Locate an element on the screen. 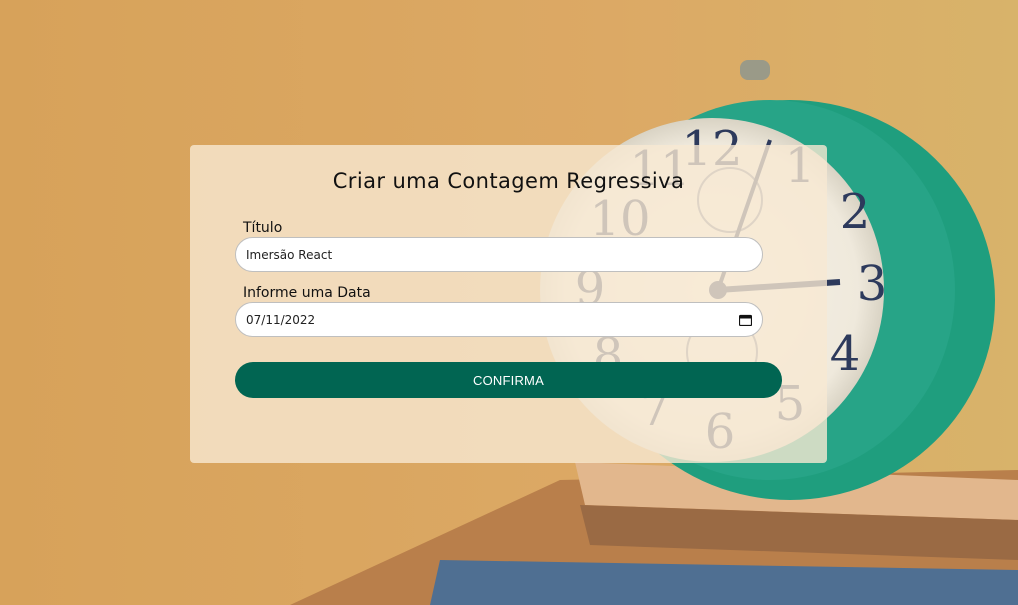 This screenshot has height=605, width=1018. svg-text: 2 is located at coordinates (855, 212).